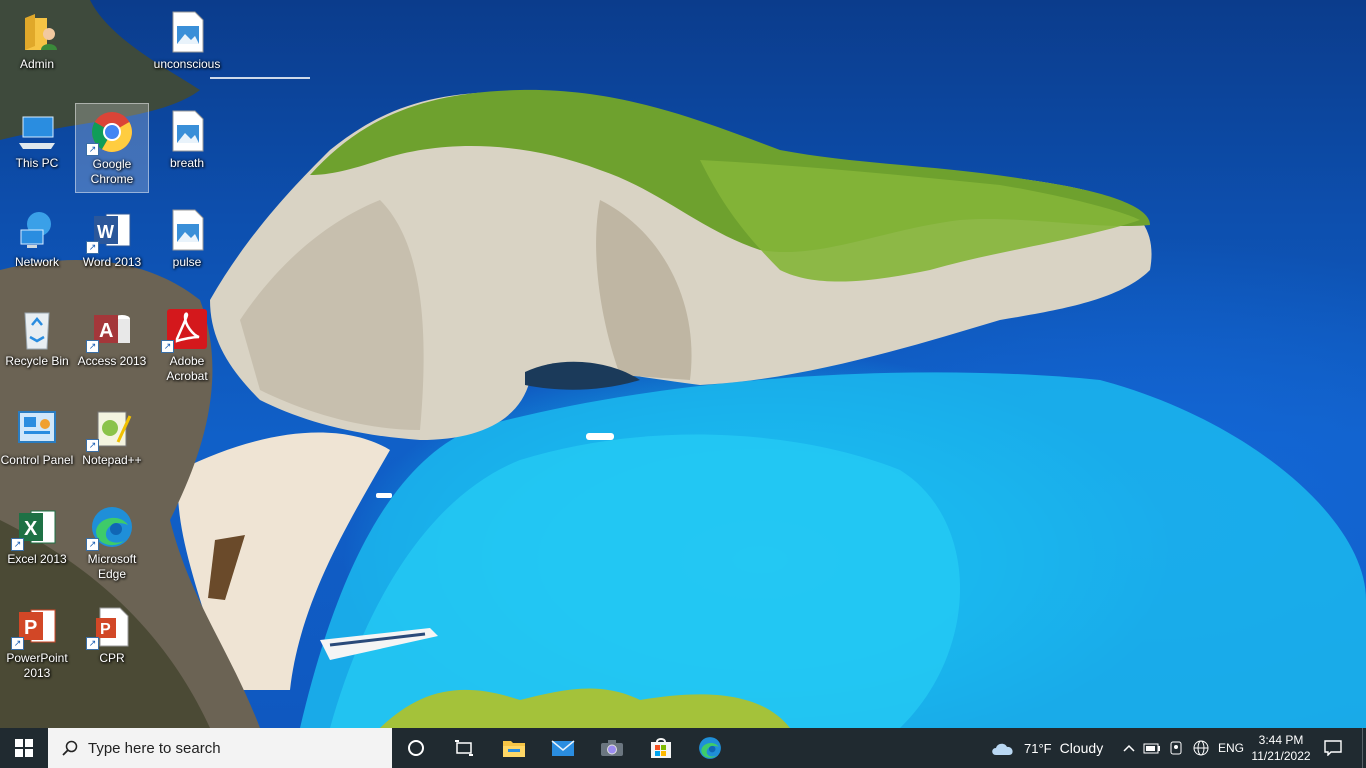  What do you see at coordinates (1201, 748) in the screenshot?
I see `network-tray-button` at bounding box center [1201, 748].